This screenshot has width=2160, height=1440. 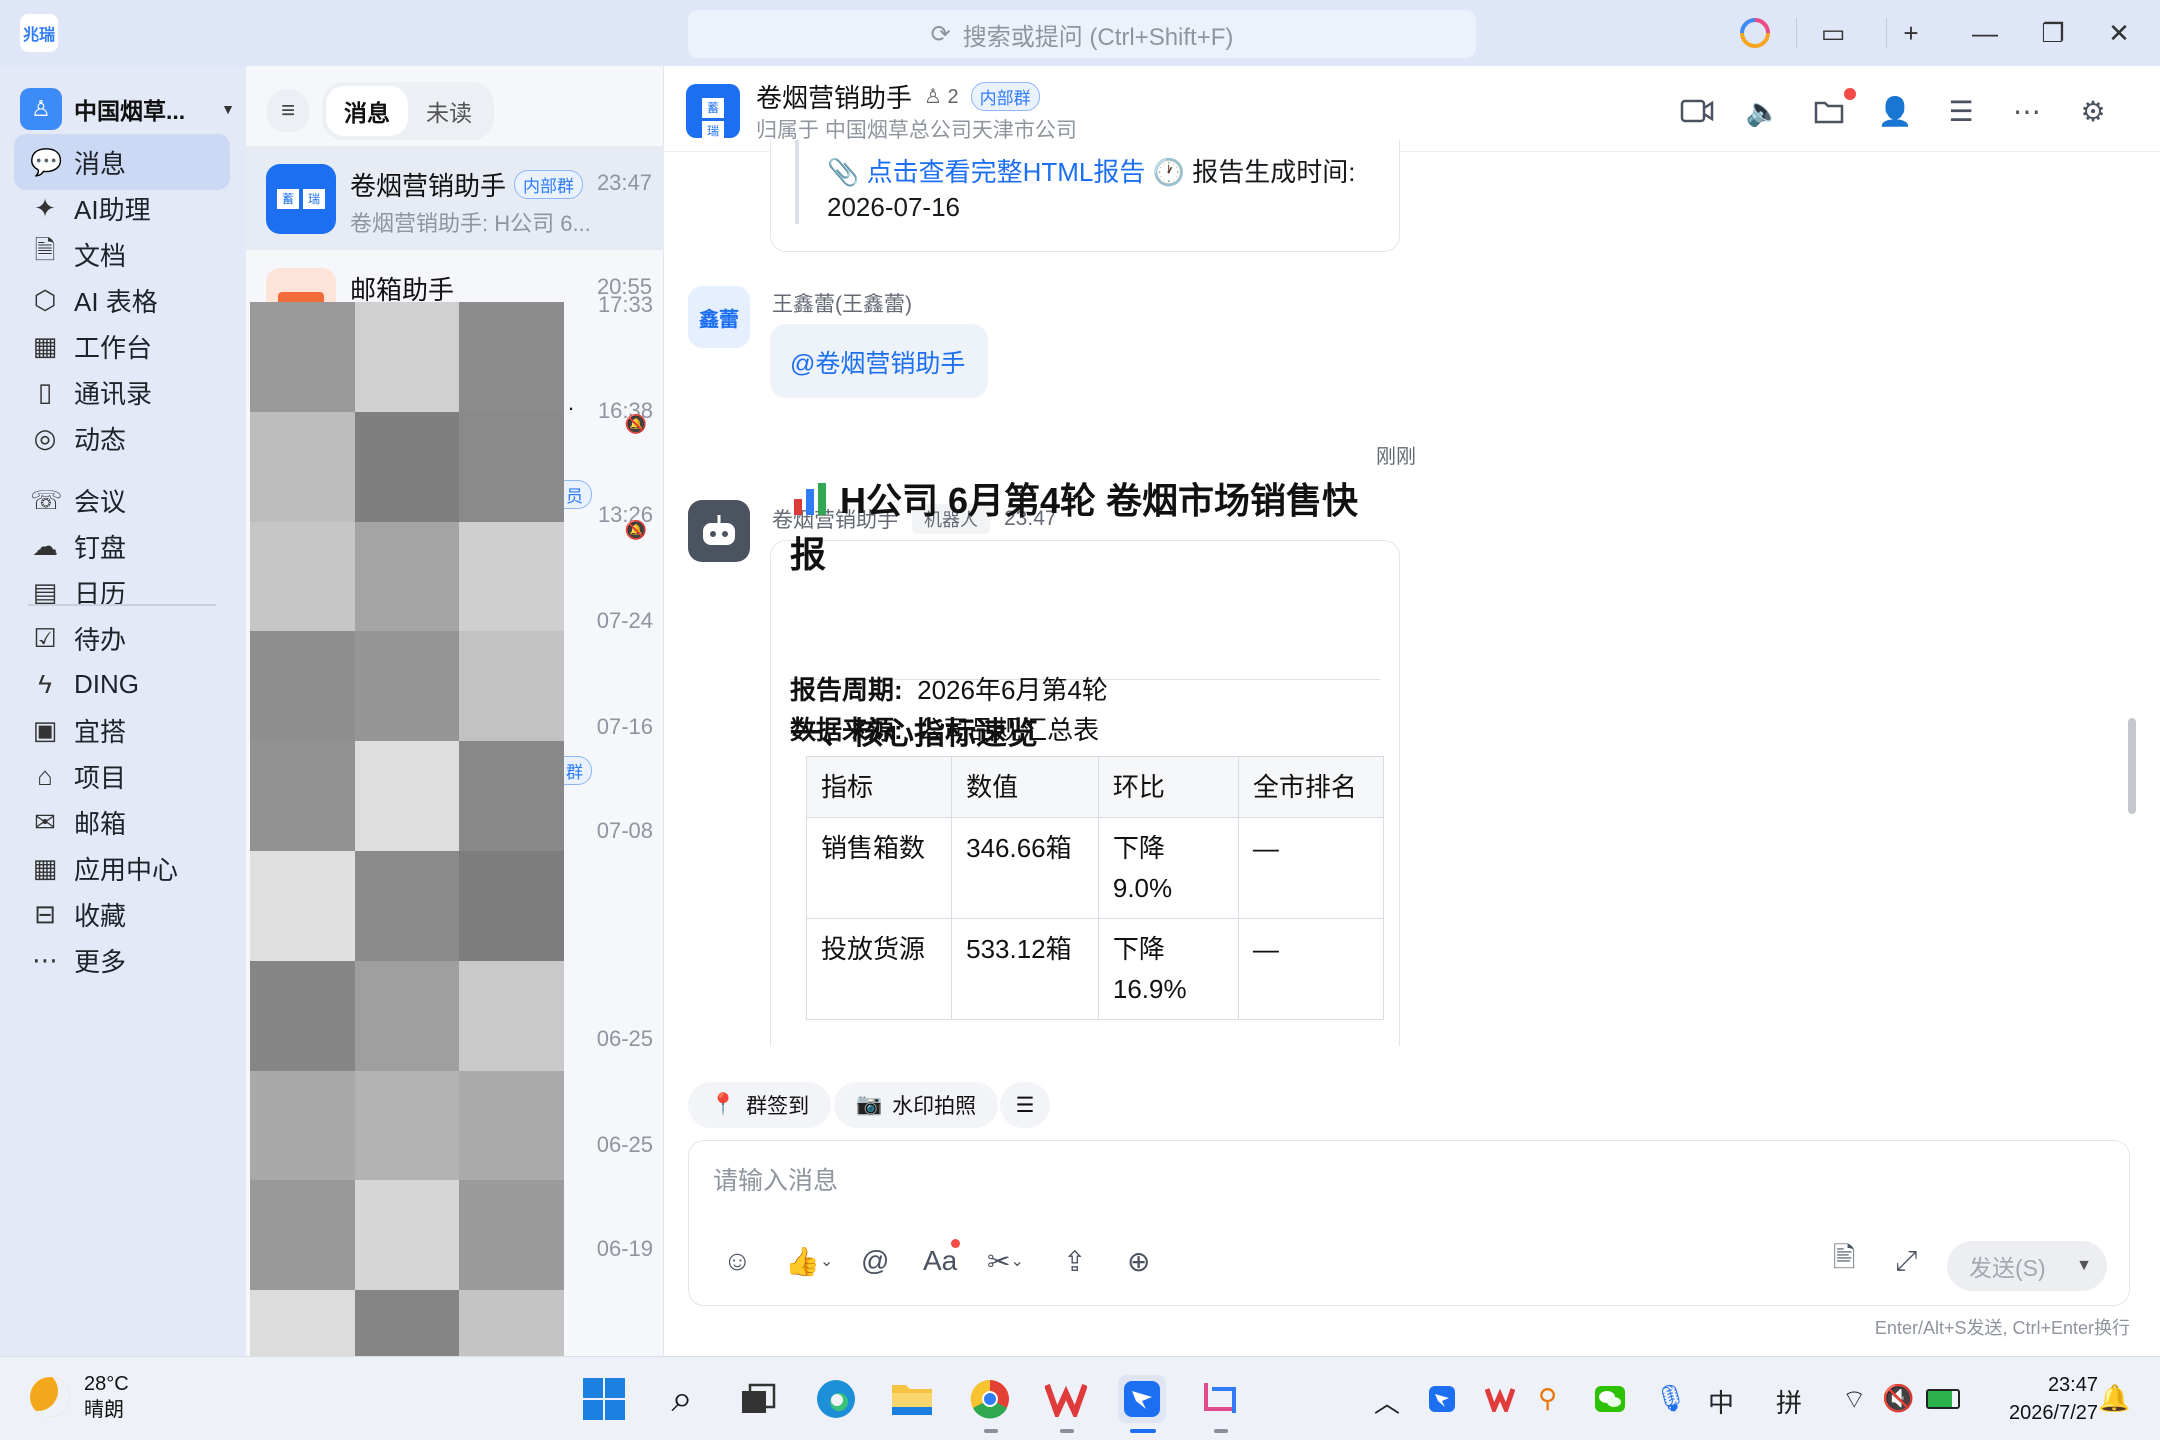 I want to click on filter-button: ≡, so click(x=288, y=111).